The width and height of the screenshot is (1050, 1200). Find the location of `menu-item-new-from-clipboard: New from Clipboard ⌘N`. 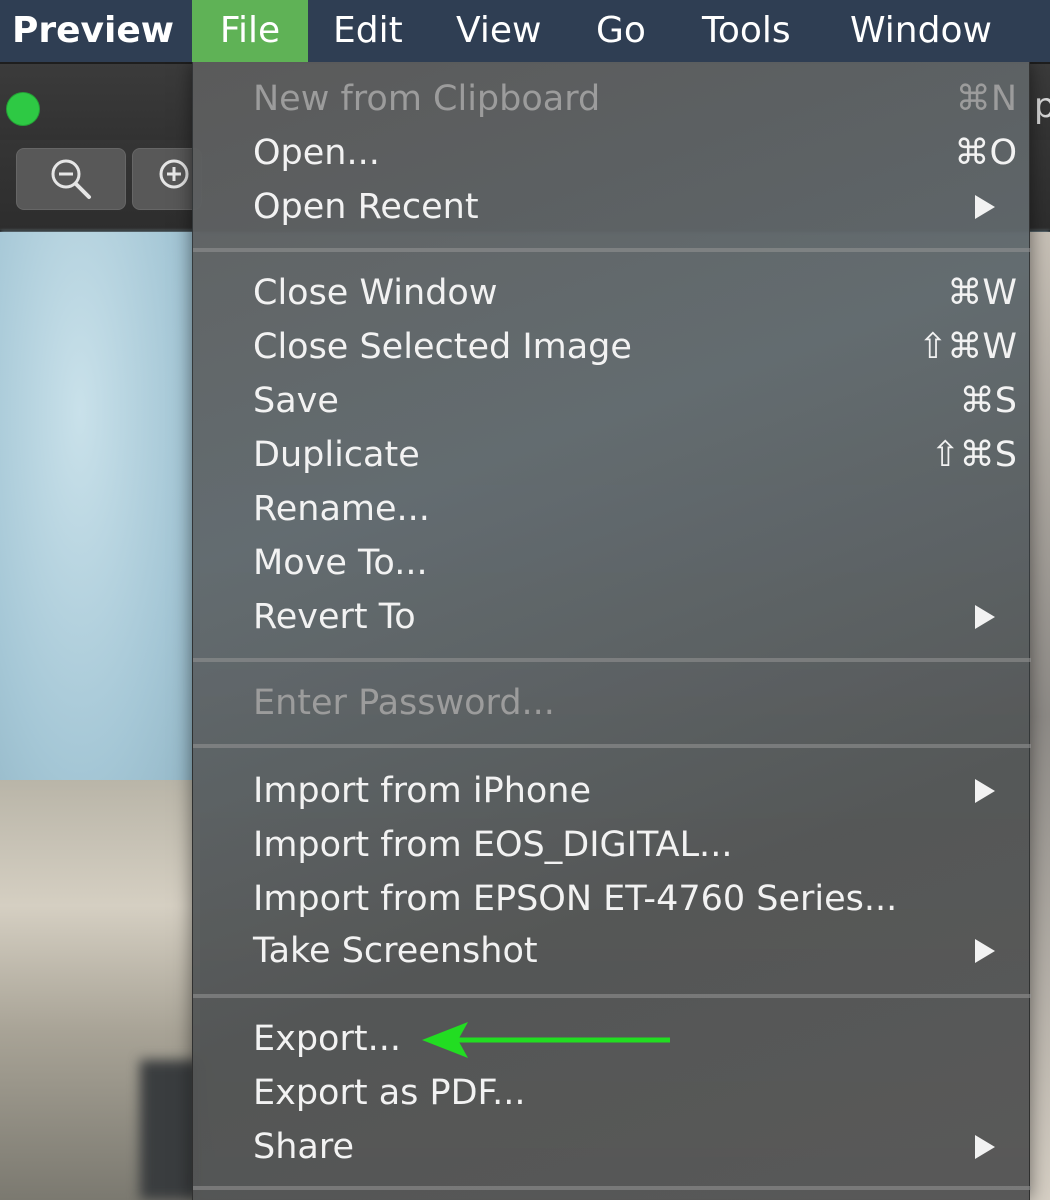

menu-item-new-from-clipboard: New from Clipboard ⌘N is located at coordinates (612, 99).